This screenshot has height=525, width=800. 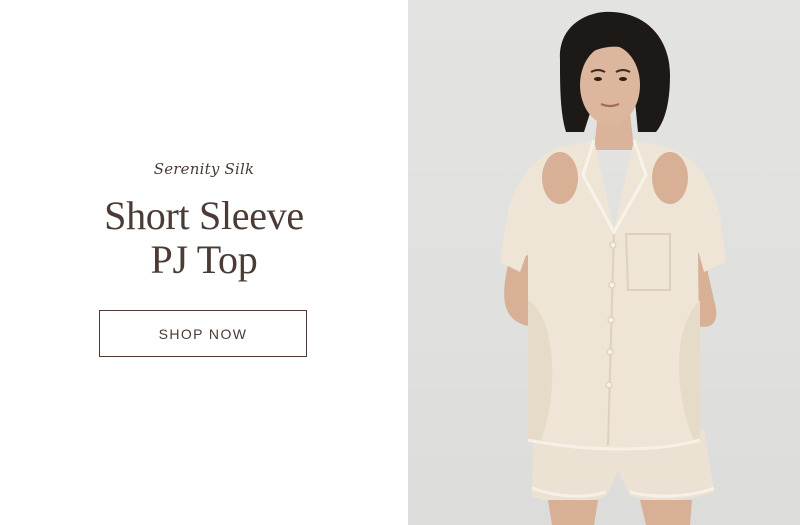 I want to click on left-hand, so click(x=560, y=178).